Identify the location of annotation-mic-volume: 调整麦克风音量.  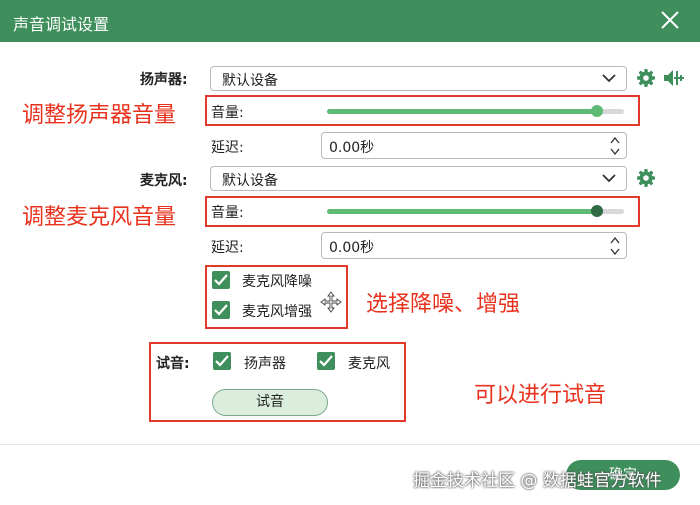
(99, 217).